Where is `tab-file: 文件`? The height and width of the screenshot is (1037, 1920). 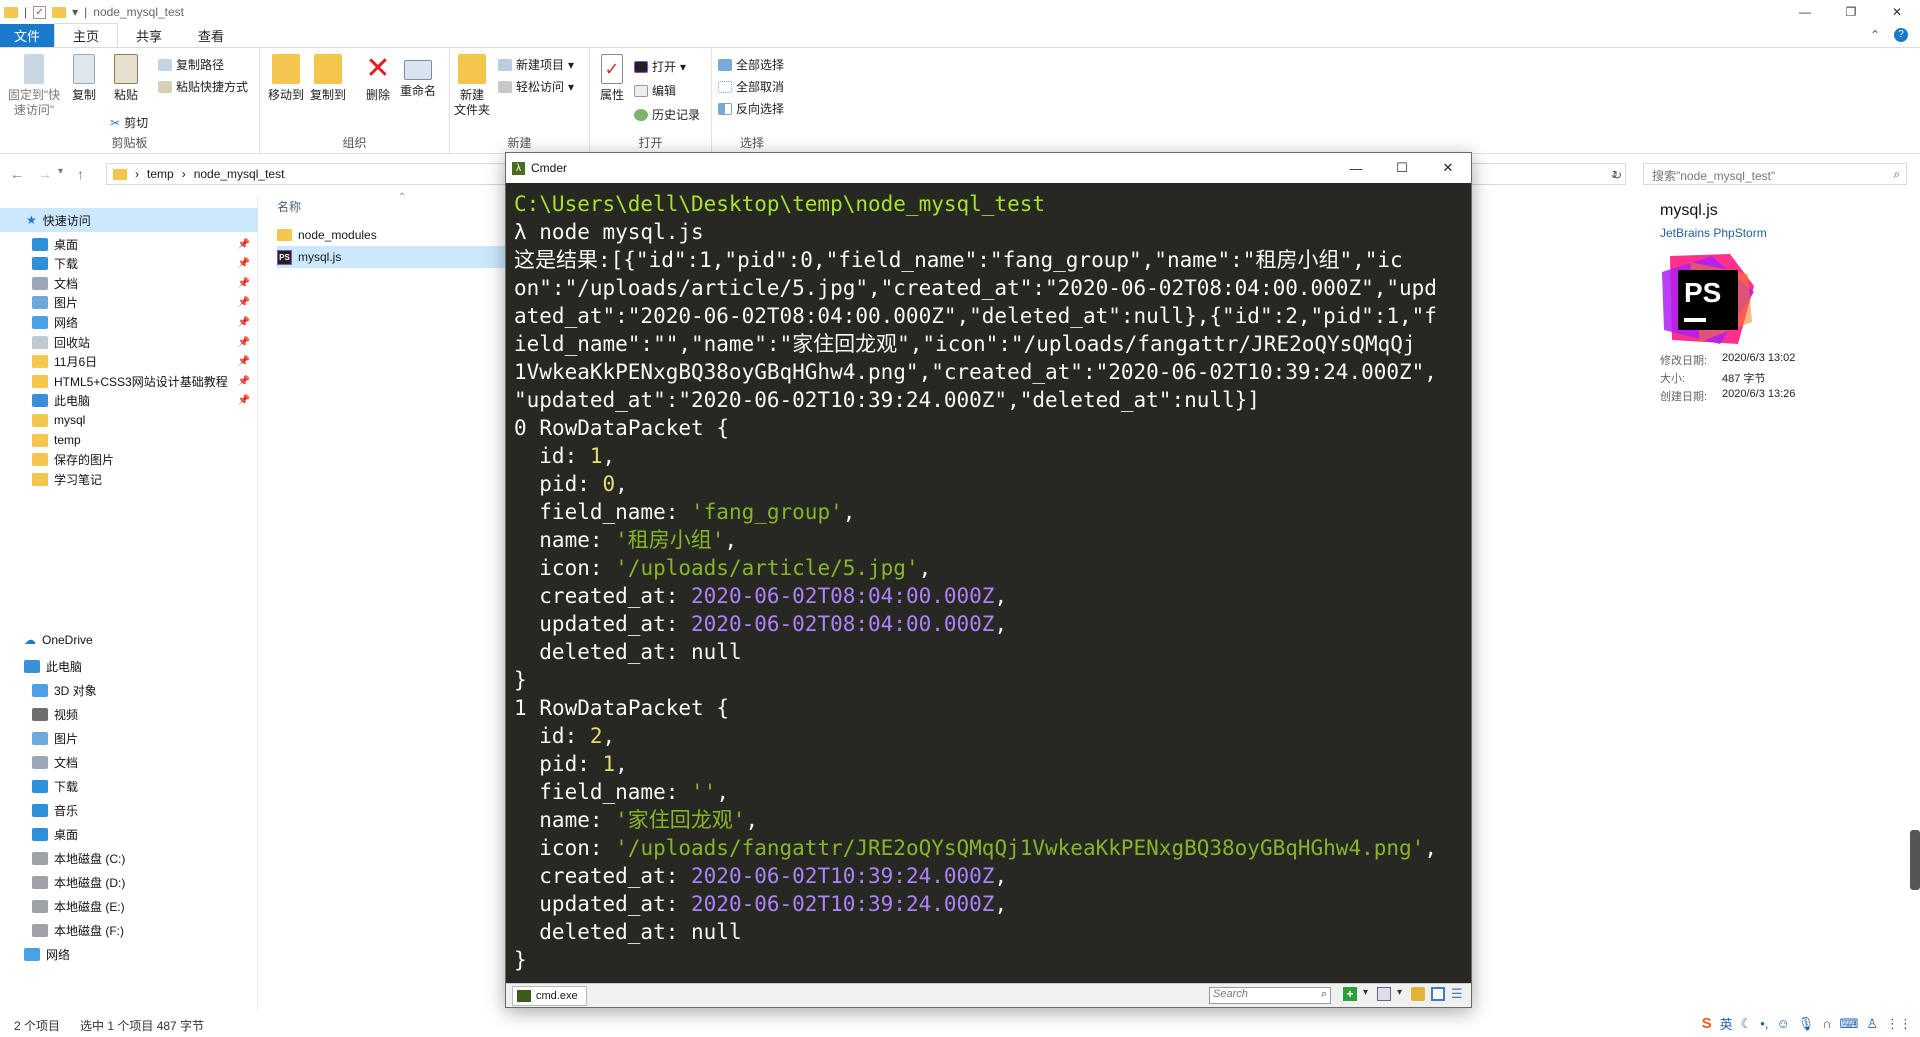
tab-file: 文件 is located at coordinates (27, 35).